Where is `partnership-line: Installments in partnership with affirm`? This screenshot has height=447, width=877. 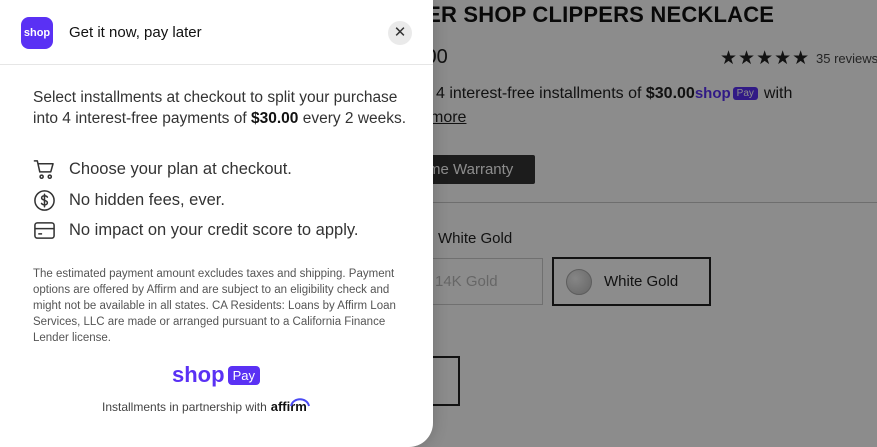 partnership-line: Installments in partnership with affirm is located at coordinates (206, 406).